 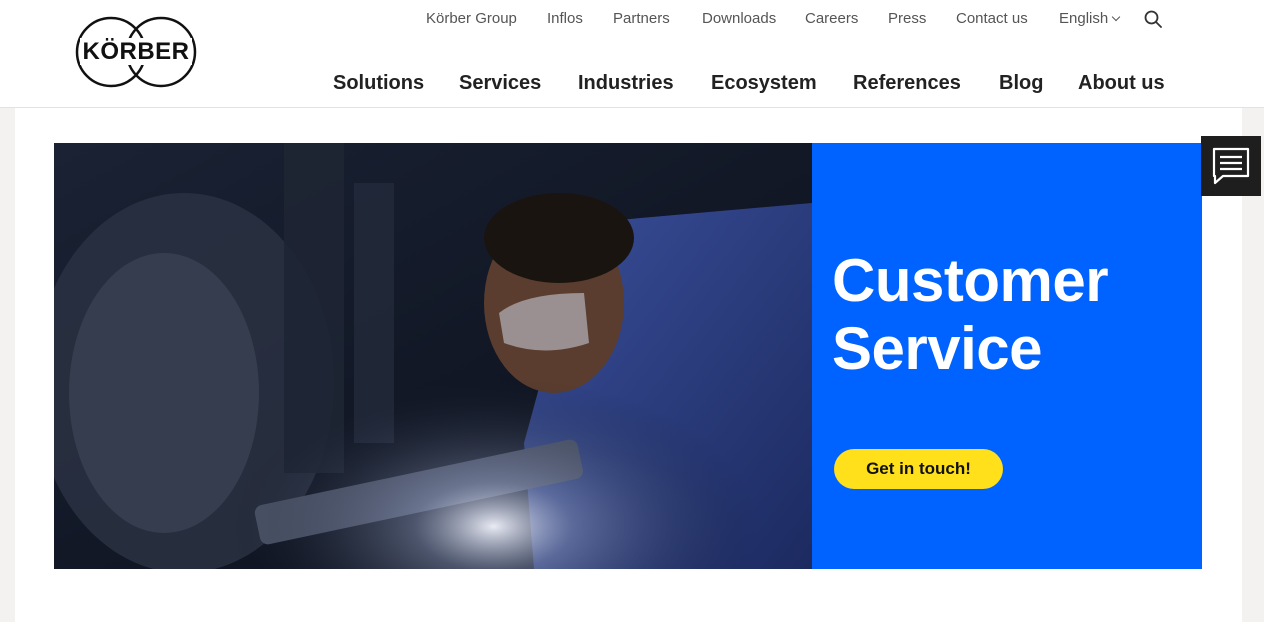 What do you see at coordinates (1121, 83) in the screenshot?
I see `nav-item-about-us: About us` at bounding box center [1121, 83].